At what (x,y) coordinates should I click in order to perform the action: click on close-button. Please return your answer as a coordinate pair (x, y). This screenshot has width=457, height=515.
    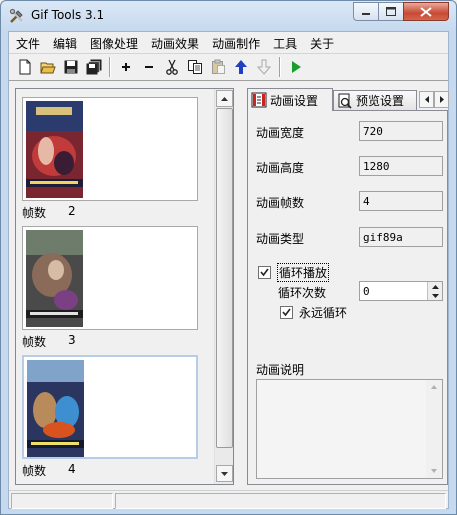
    Looking at the image, I should click on (426, 11).